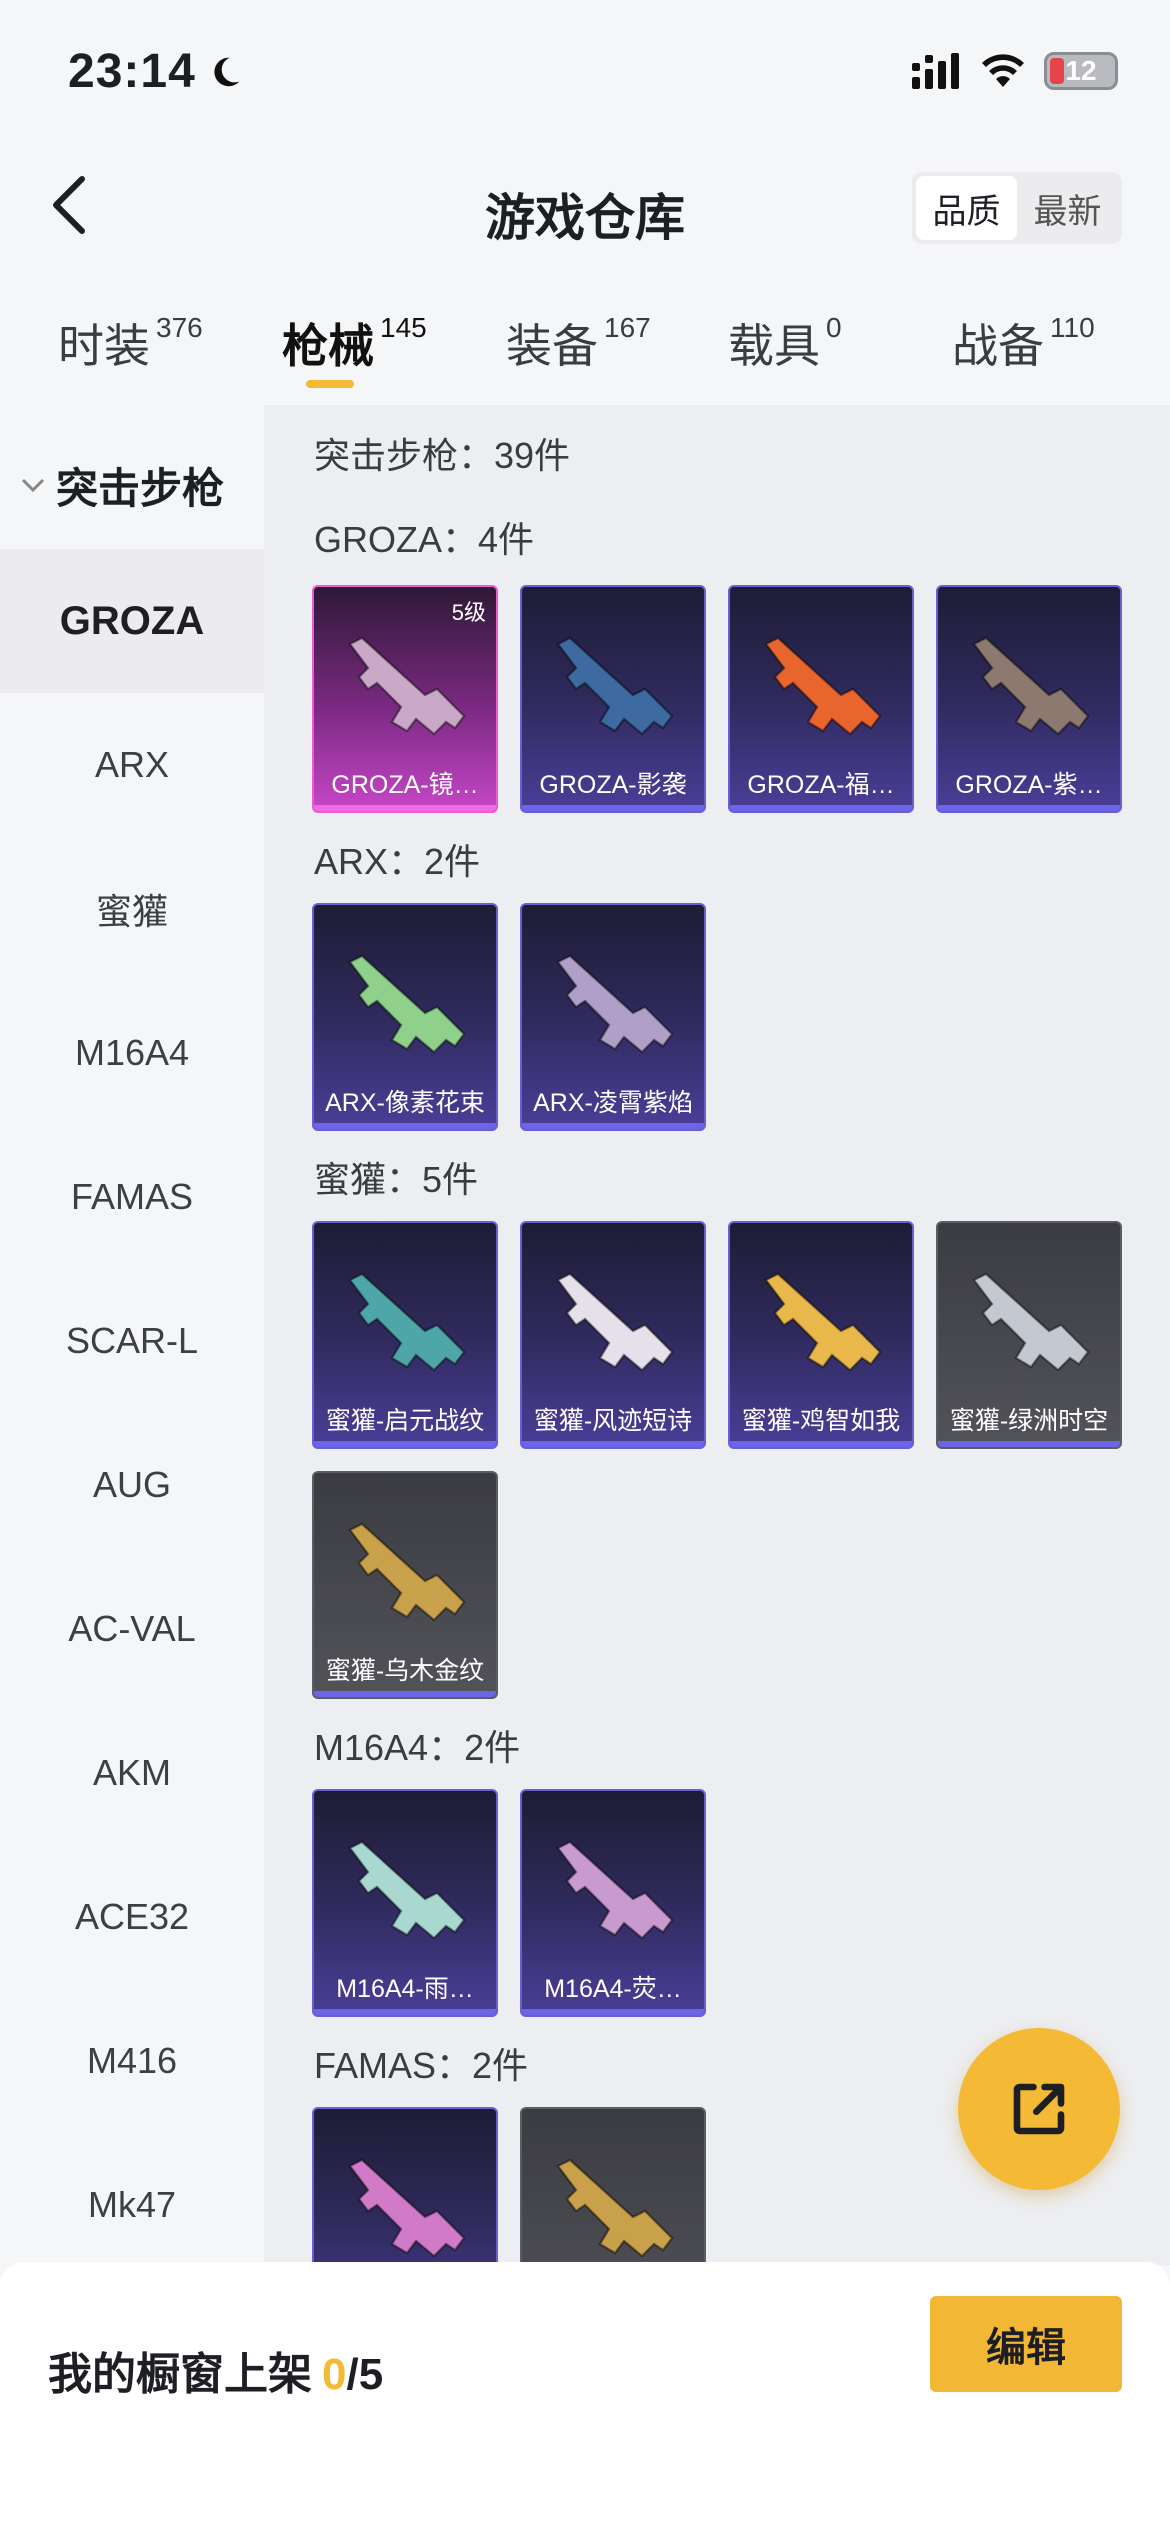 This screenshot has height=2532, width=1170. I want to click on tab-count: 0, so click(834, 327).